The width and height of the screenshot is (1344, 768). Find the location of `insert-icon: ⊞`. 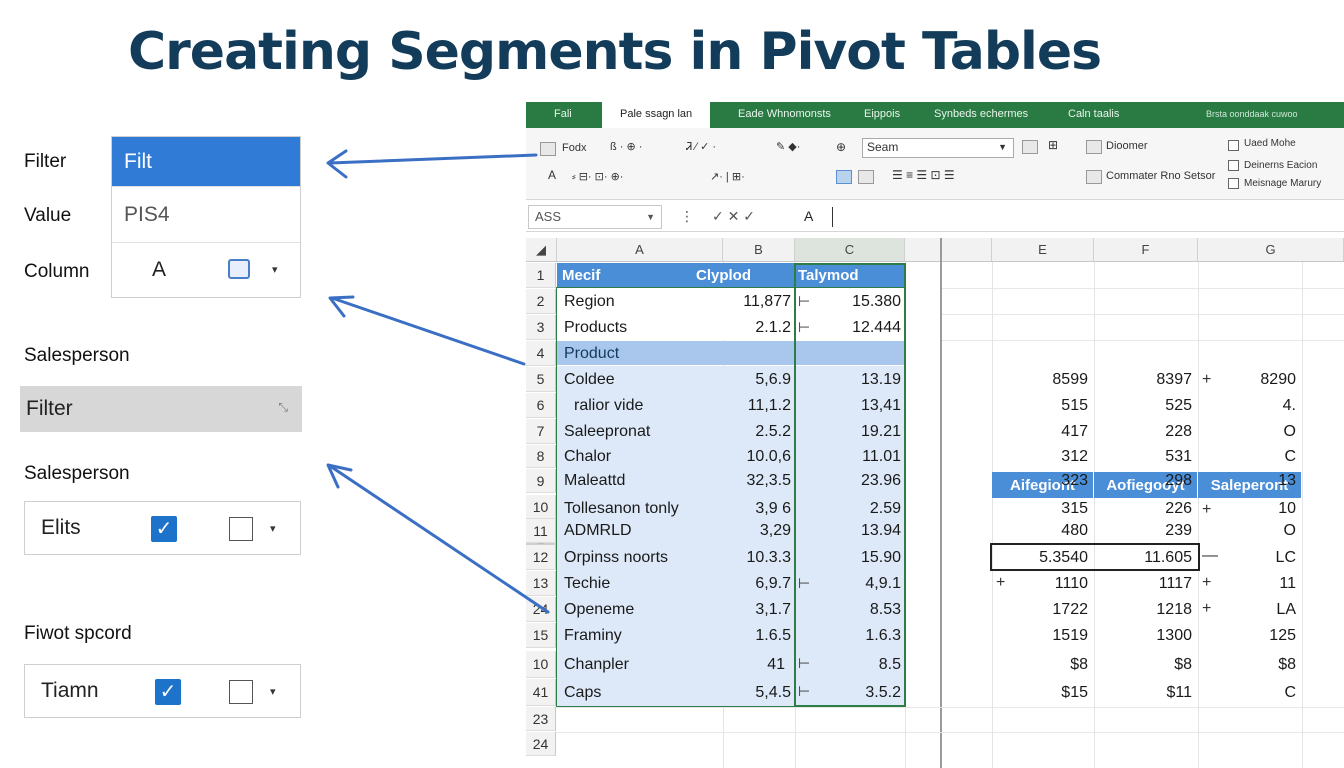

insert-icon: ⊞ is located at coordinates (1053, 145).